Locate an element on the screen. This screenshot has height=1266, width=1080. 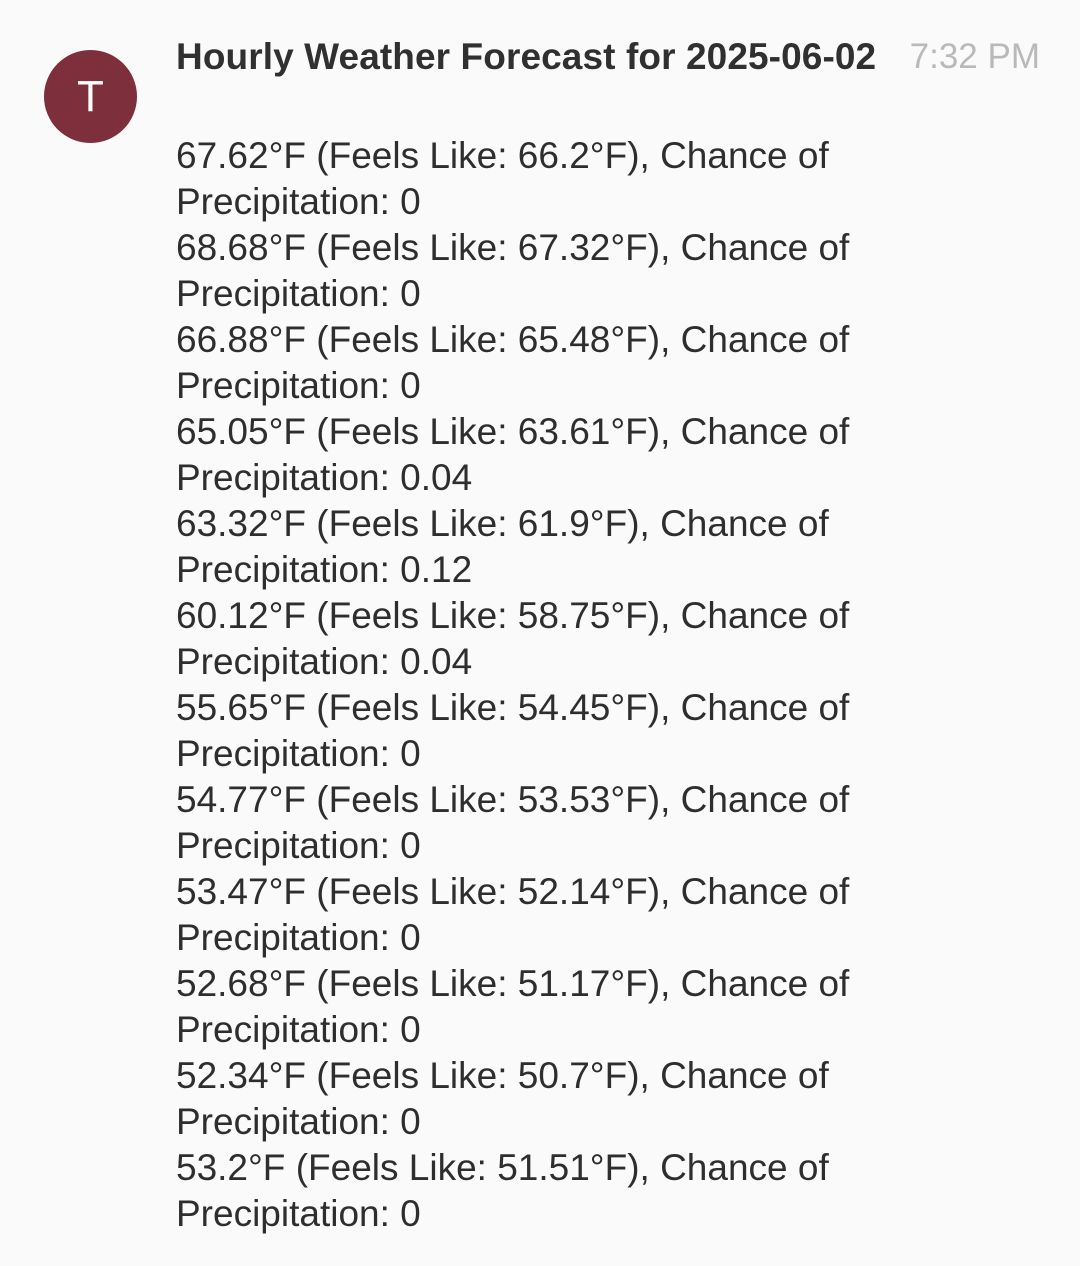
message-line: Precipitation: 0.12 is located at coordinates (324, 569).